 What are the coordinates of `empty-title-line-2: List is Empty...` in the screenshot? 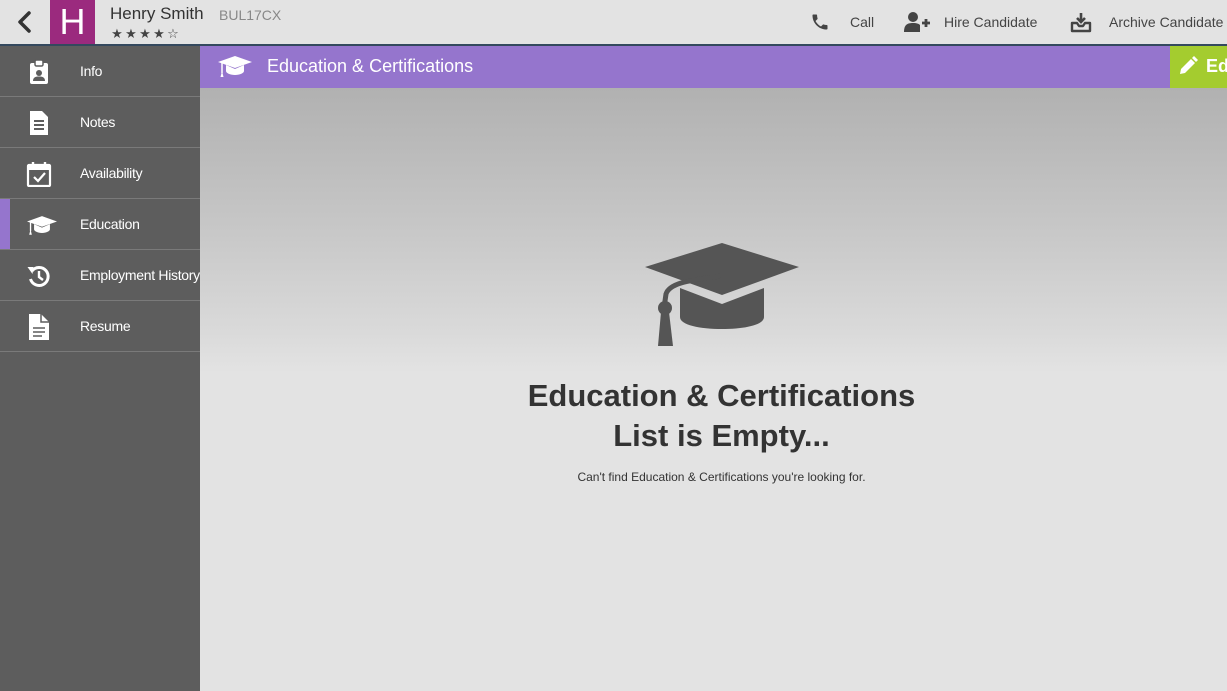 It's located at (721, 435).